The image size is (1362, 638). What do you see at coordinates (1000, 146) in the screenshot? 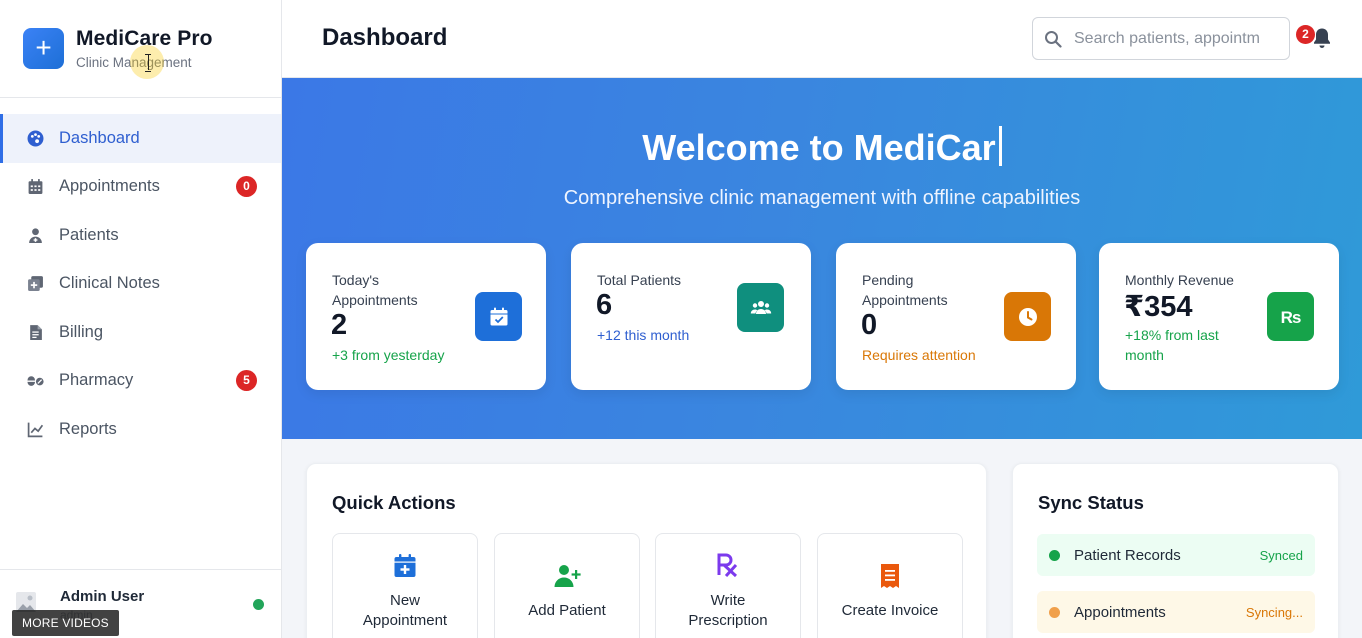
I see `typing-caret` at bounding box center [1000, 146].